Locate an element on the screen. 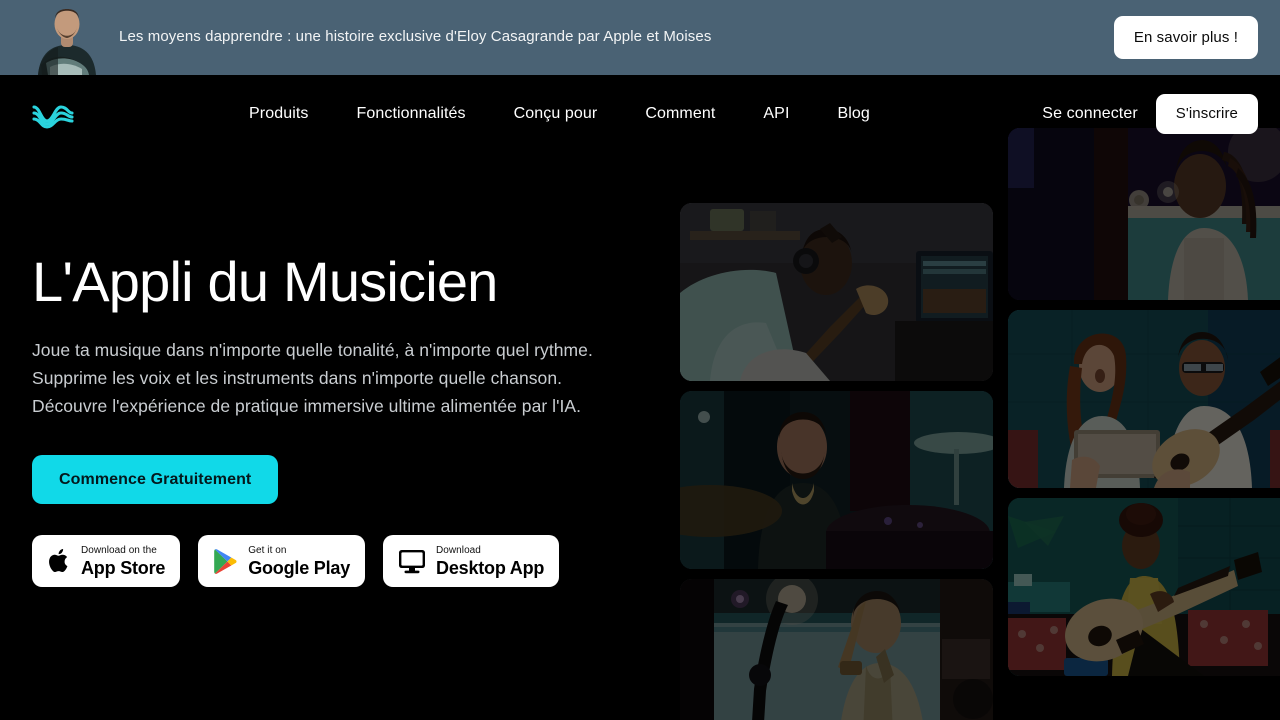 This screenshot has width=1280, height=720. desktop-app-bottom-text: Desktop App is located at coordinates (490, 567).